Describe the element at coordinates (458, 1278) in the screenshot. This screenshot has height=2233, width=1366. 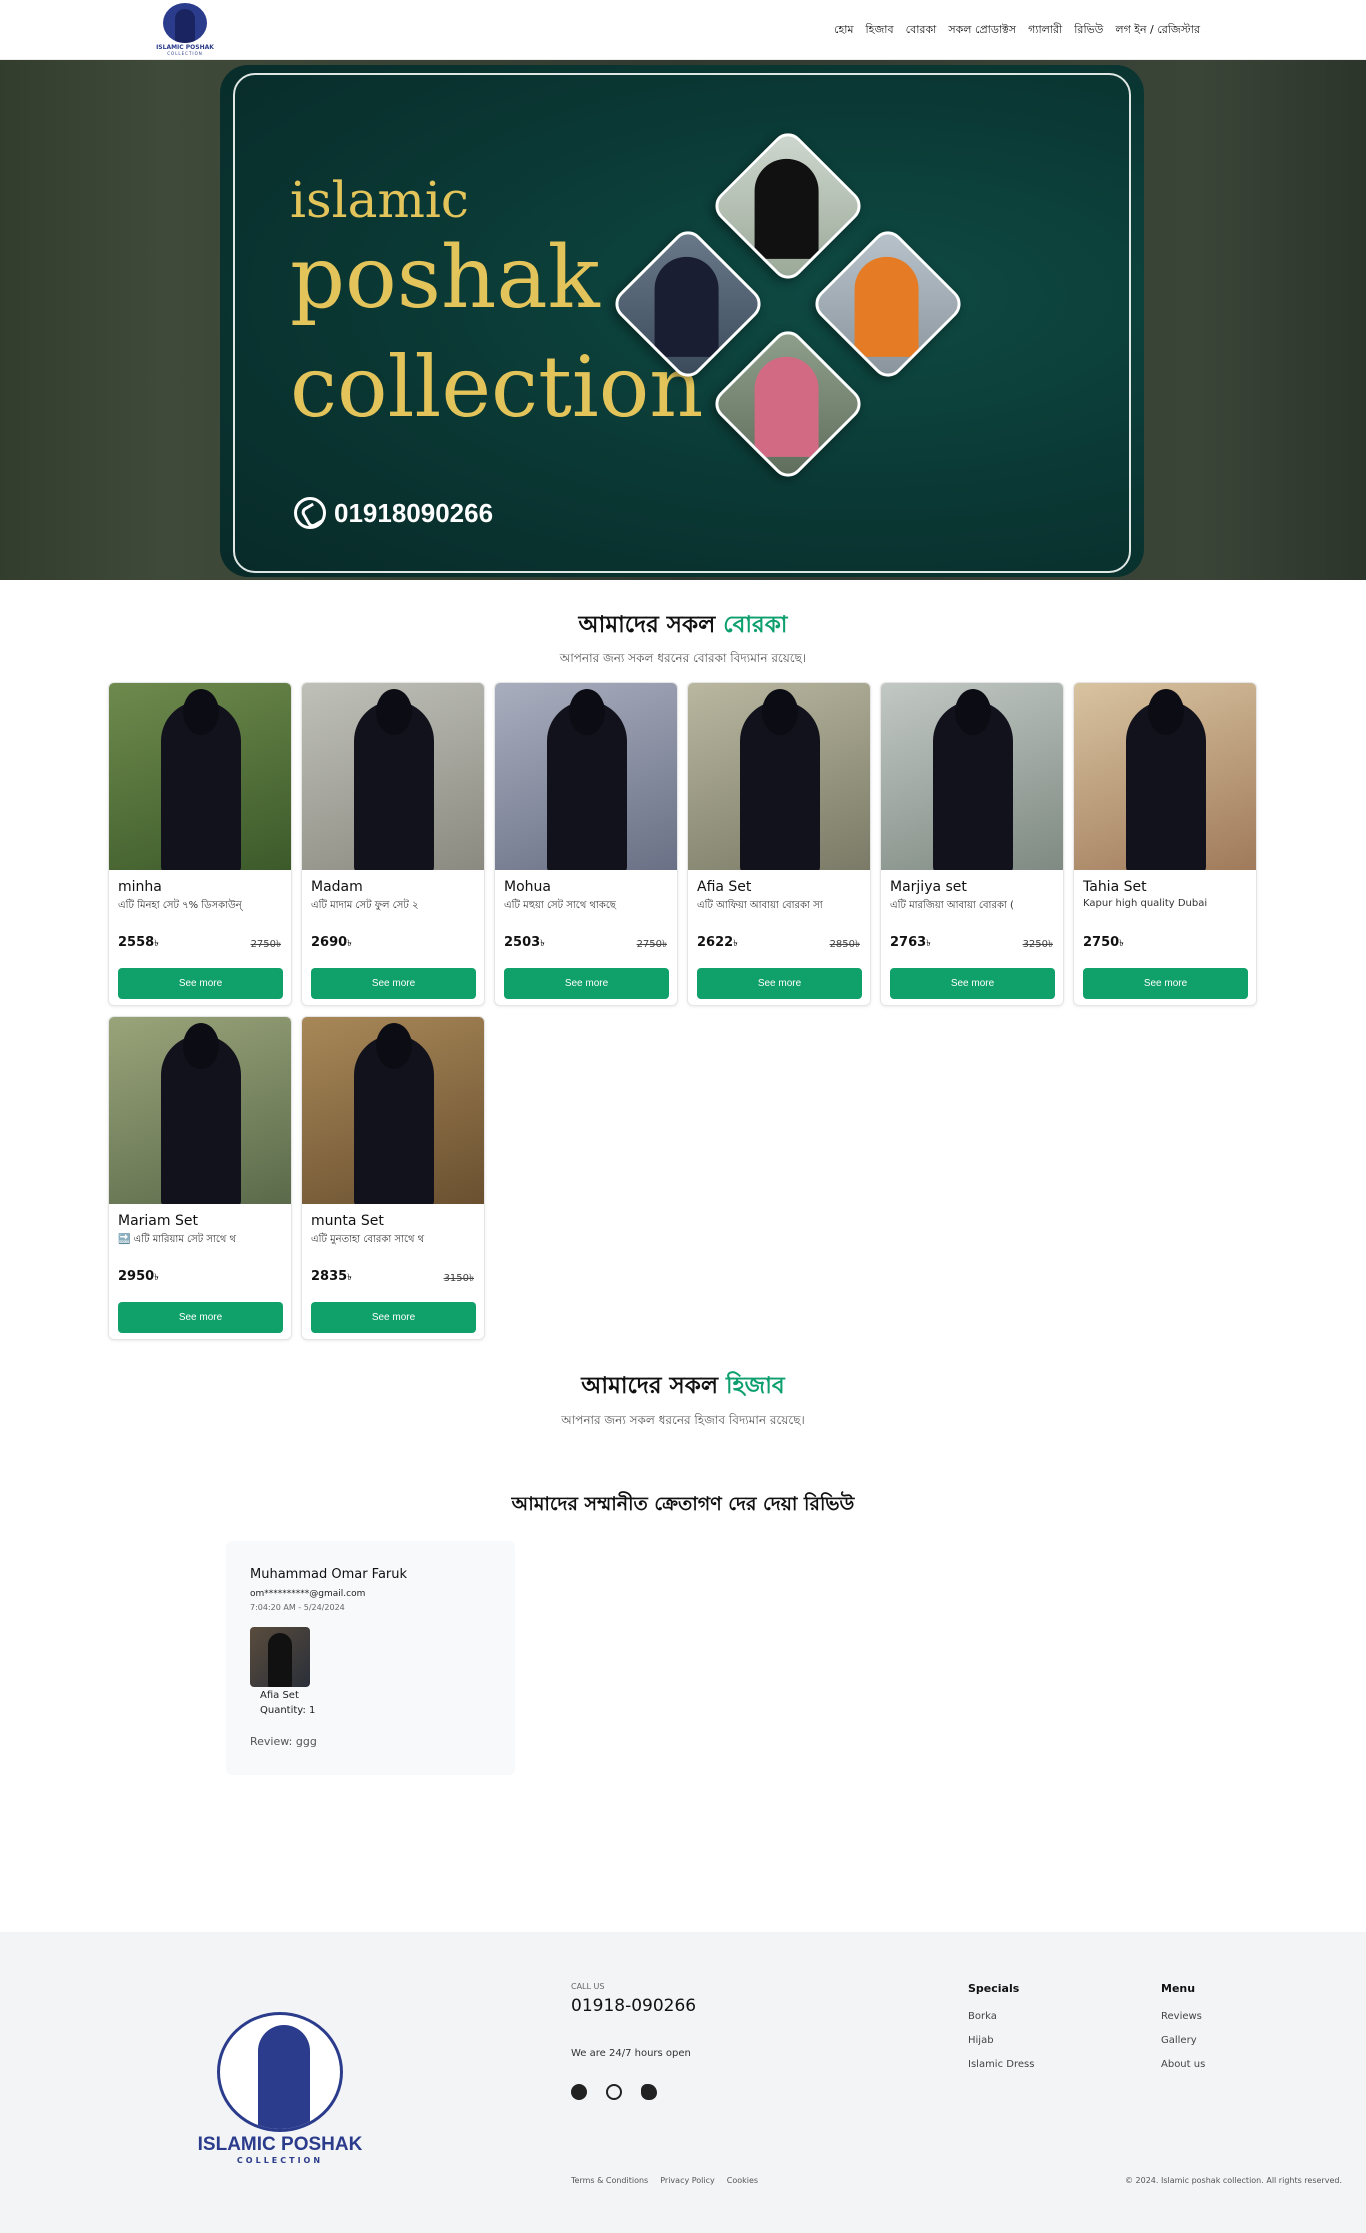
I see `product-old-price: 3150৳` at that location.